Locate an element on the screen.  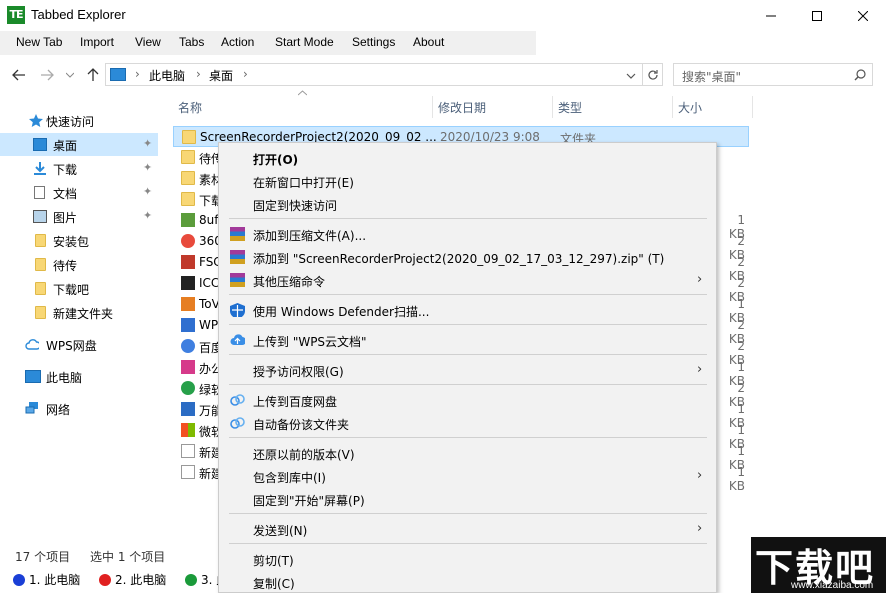
sidebar-item-documents: 文档 ✦ is located at coordinates (79, 192).